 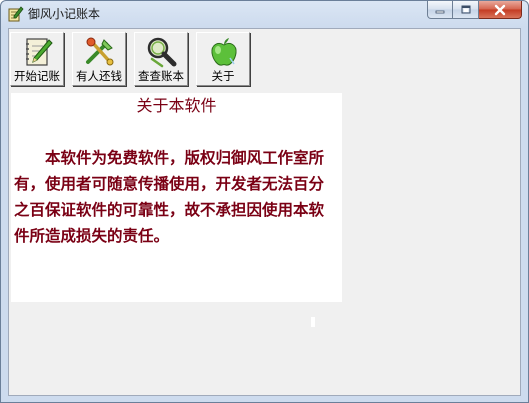 I want to click on minimize-button, so click(x=440, y=10).